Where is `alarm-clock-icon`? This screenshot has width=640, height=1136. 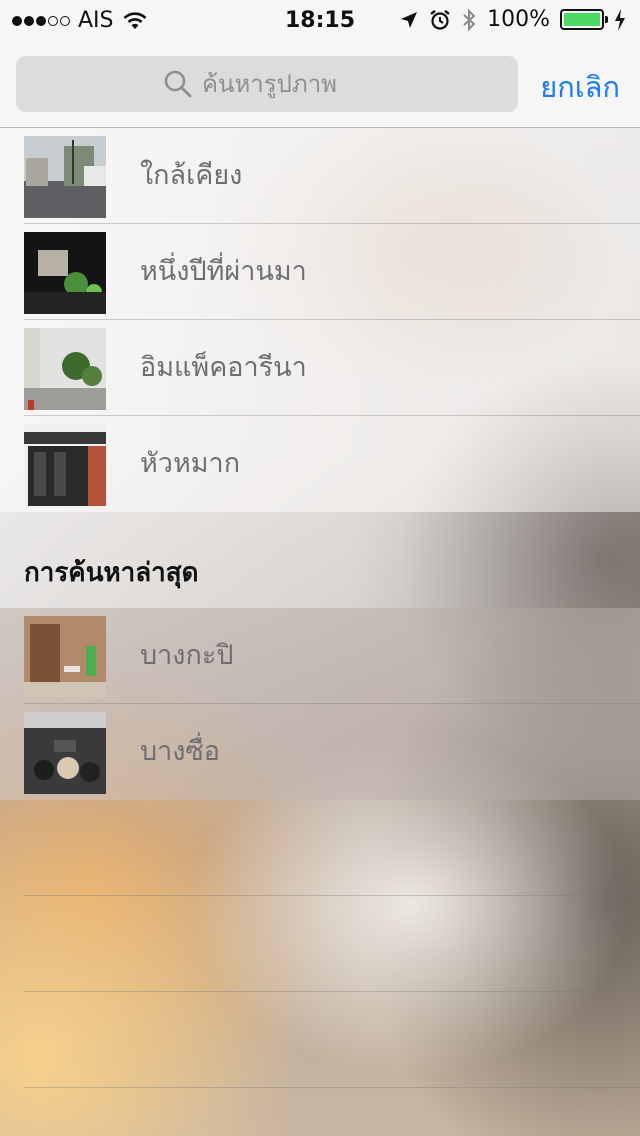 alarm-clock-icon is located at coordinates (440, 19).